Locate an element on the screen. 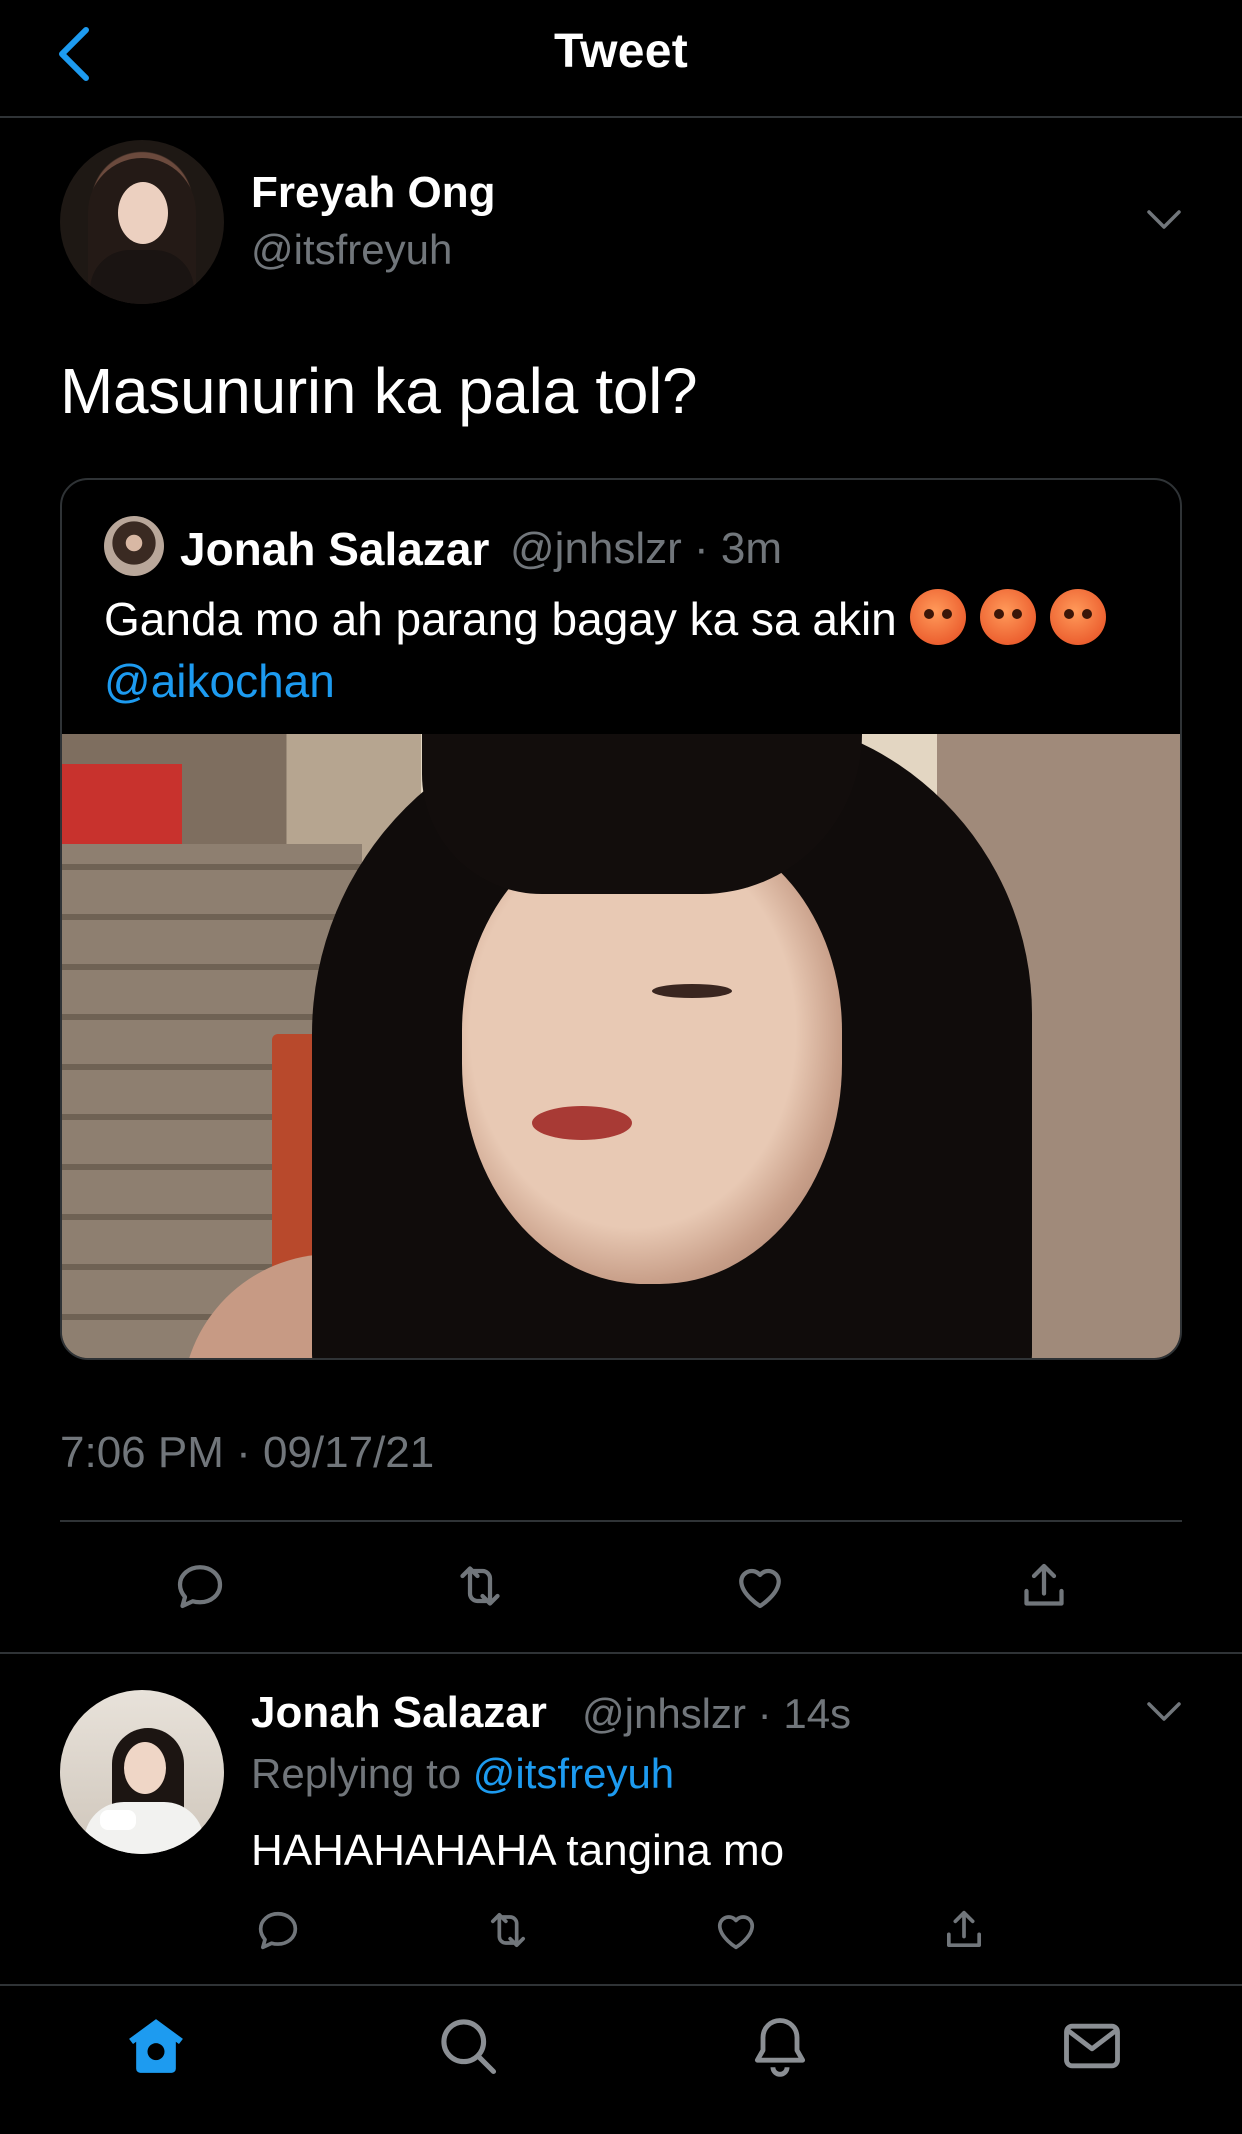 Image resolution: width=1242 pixels, height=2134 pixels. reply-options-button is located at coordinates (1164, 1712).